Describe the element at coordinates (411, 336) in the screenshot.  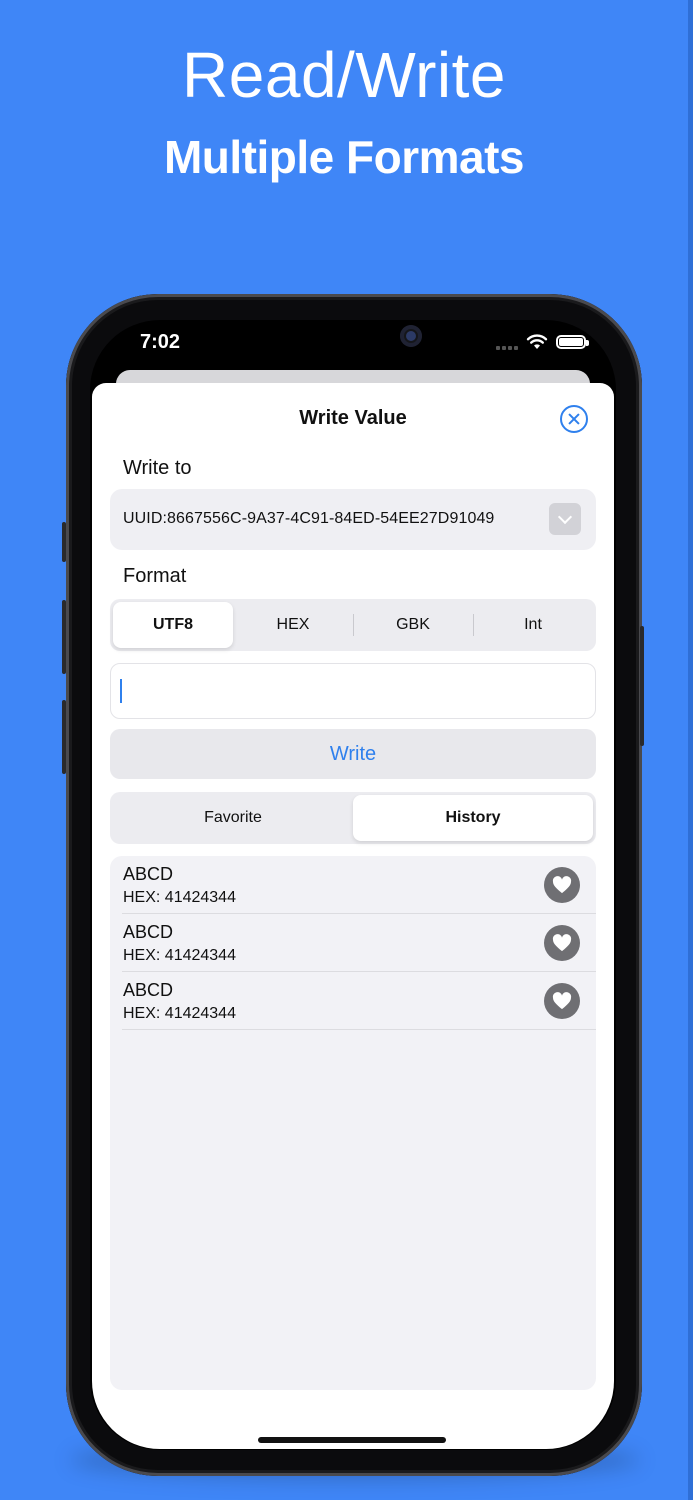
I see `camera-icon` at that location.